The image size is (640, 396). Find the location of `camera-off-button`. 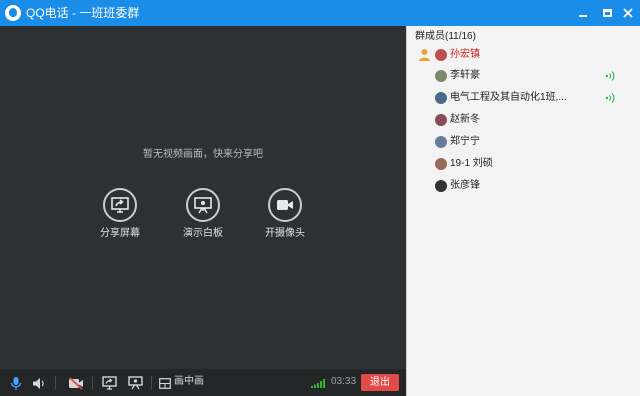

camera-off-button is located at coordinates (76, 383).